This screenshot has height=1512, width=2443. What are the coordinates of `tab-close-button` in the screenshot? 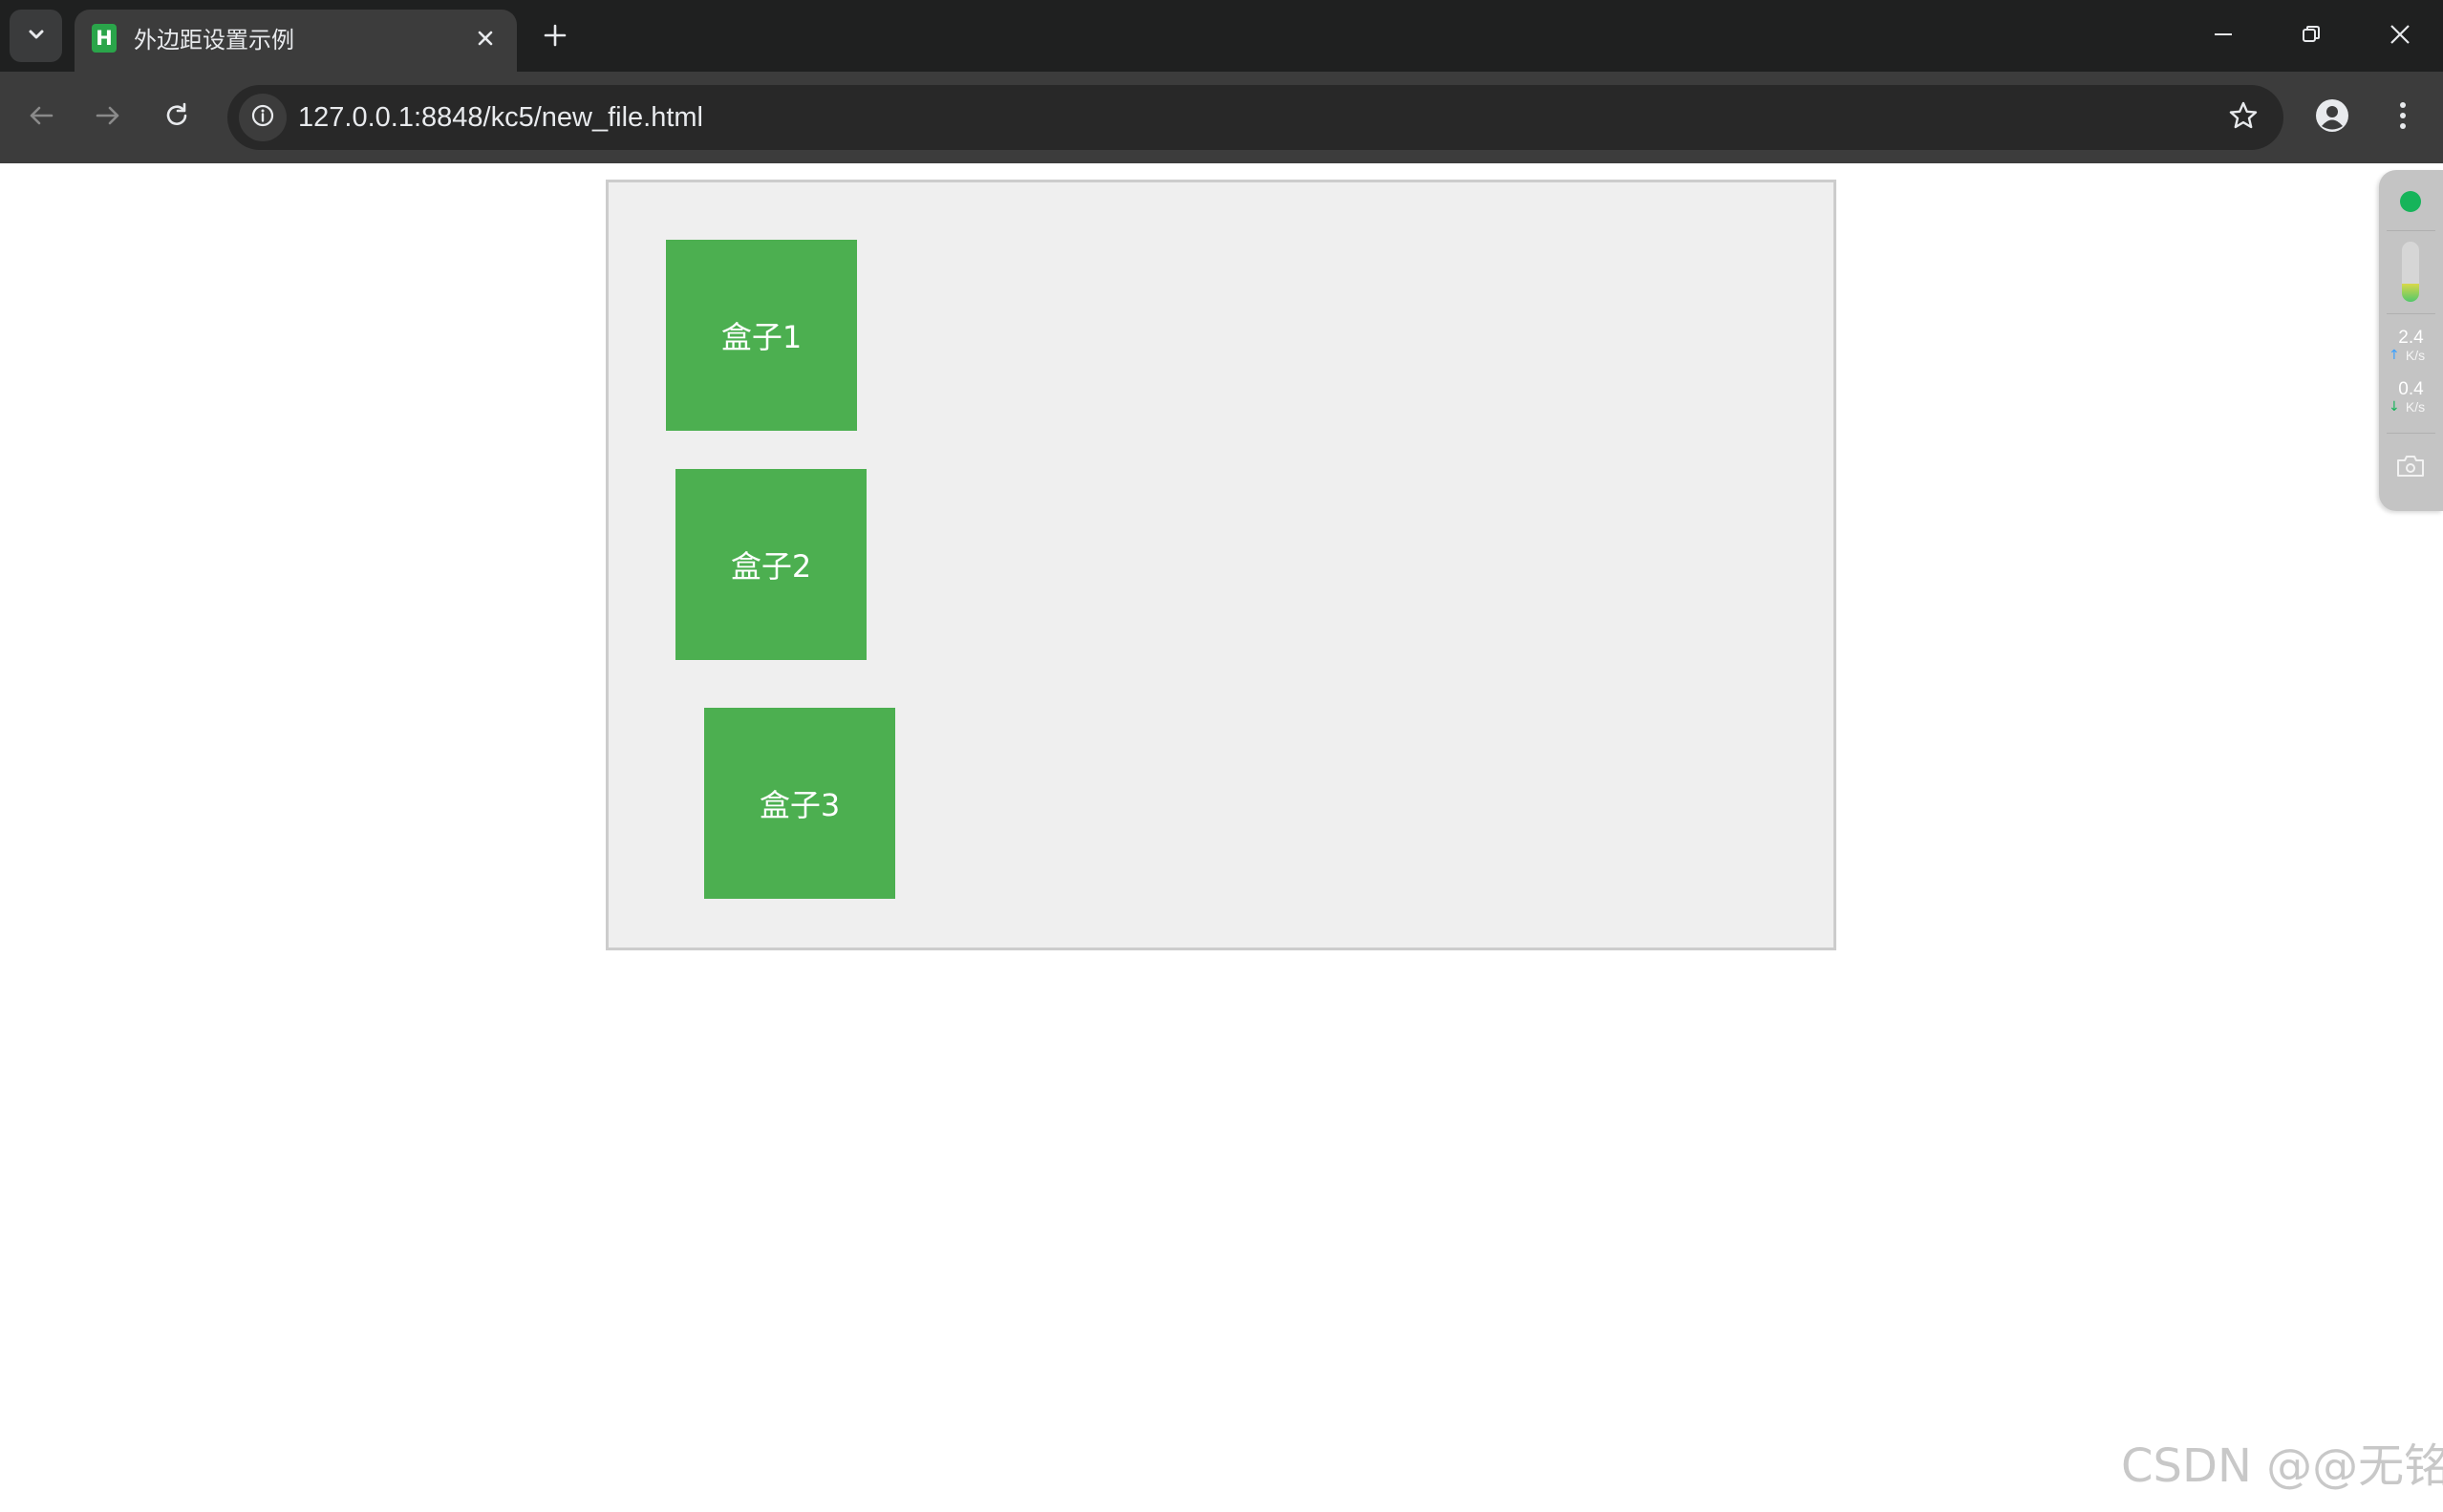 It's located at (485, 40).